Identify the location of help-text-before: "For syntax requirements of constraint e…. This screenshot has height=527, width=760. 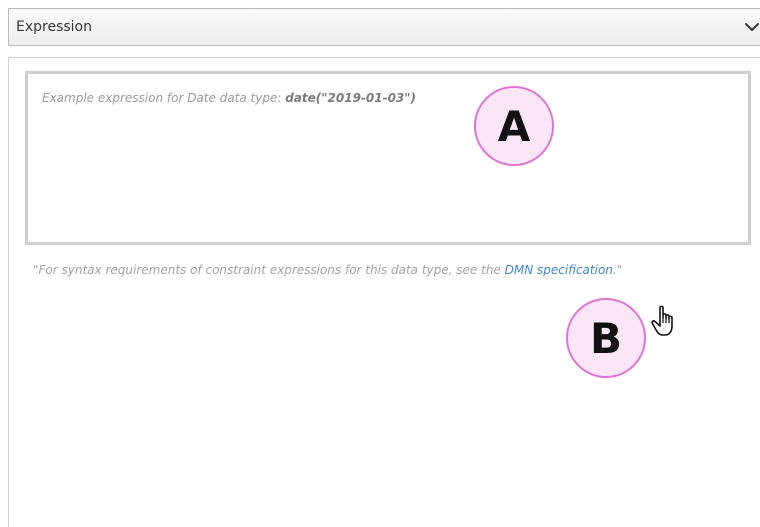
(269, 270).